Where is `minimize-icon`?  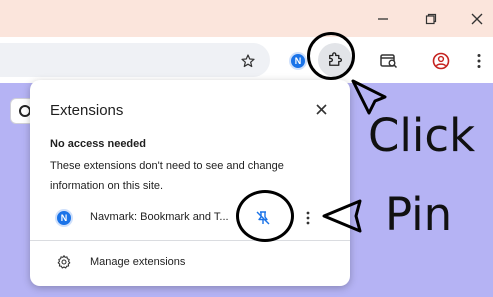 minimize-icon is located at coordinates (383, 19).